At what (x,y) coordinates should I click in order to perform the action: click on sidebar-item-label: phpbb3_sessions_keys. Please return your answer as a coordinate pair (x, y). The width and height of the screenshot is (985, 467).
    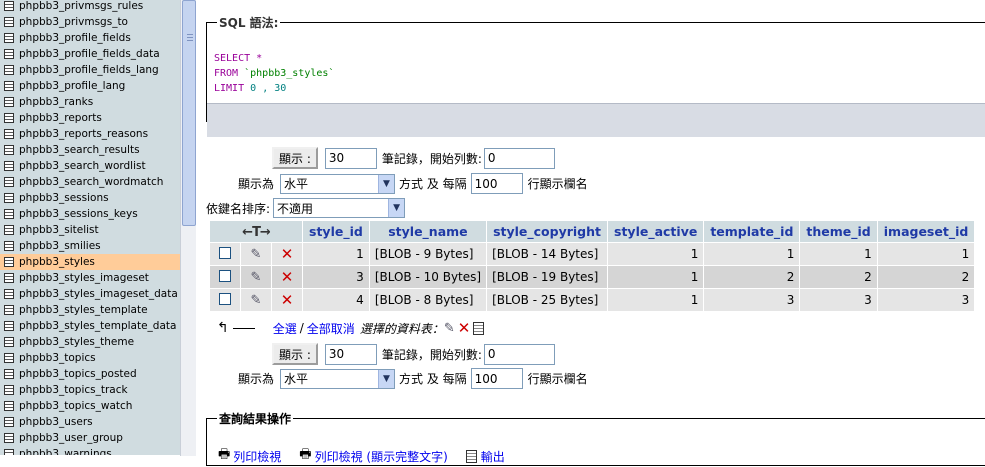
    Looking at the image, I should click on (78, 214).